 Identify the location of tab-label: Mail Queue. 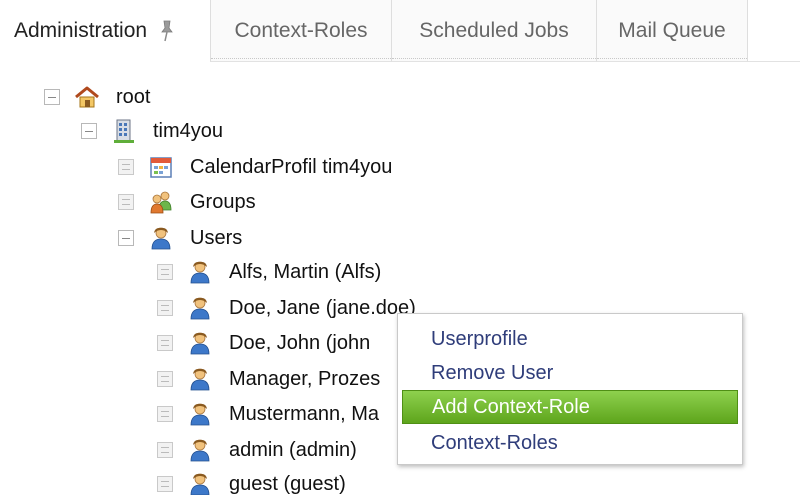
(672, 30).